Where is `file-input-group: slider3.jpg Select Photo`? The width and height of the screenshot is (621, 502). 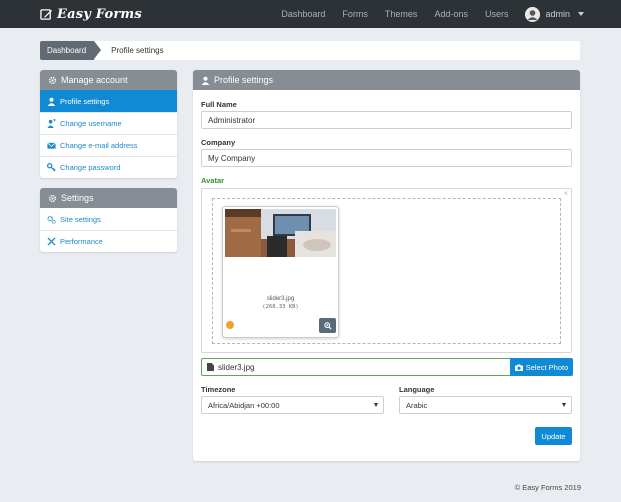 file-input-group: slider3.jpg Select Photo is located at coordinates (387, 367).